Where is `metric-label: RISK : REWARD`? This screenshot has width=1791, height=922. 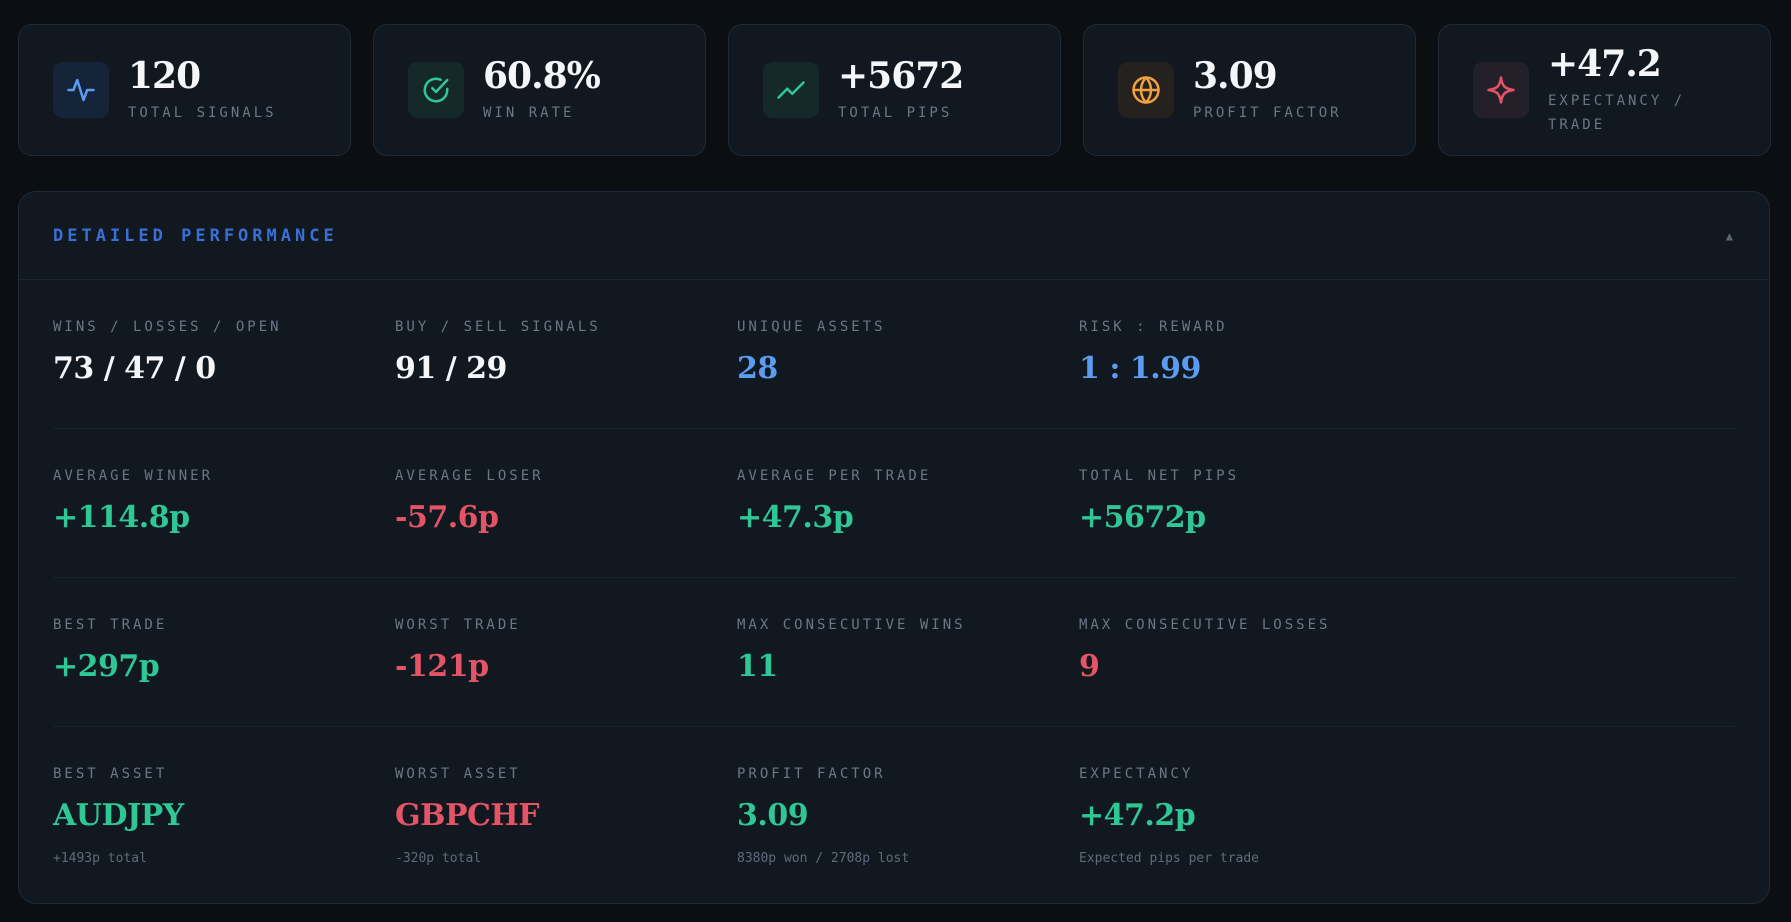
metric-label: RISK : REWARD is located at coordinates (1153, 327).